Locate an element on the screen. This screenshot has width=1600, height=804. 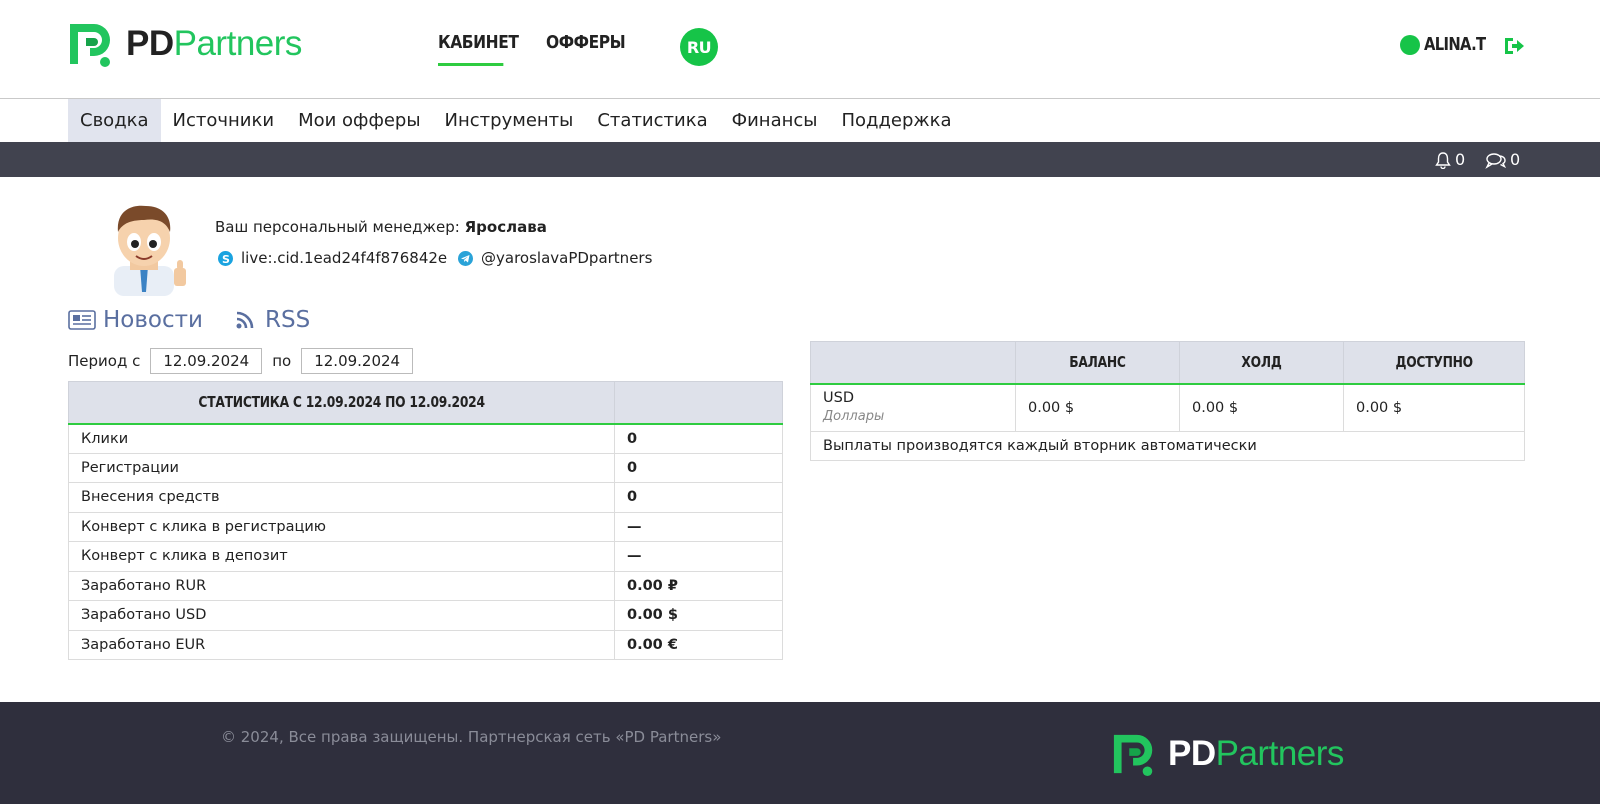
skype-icon: S is located at coordinates (225, 258).